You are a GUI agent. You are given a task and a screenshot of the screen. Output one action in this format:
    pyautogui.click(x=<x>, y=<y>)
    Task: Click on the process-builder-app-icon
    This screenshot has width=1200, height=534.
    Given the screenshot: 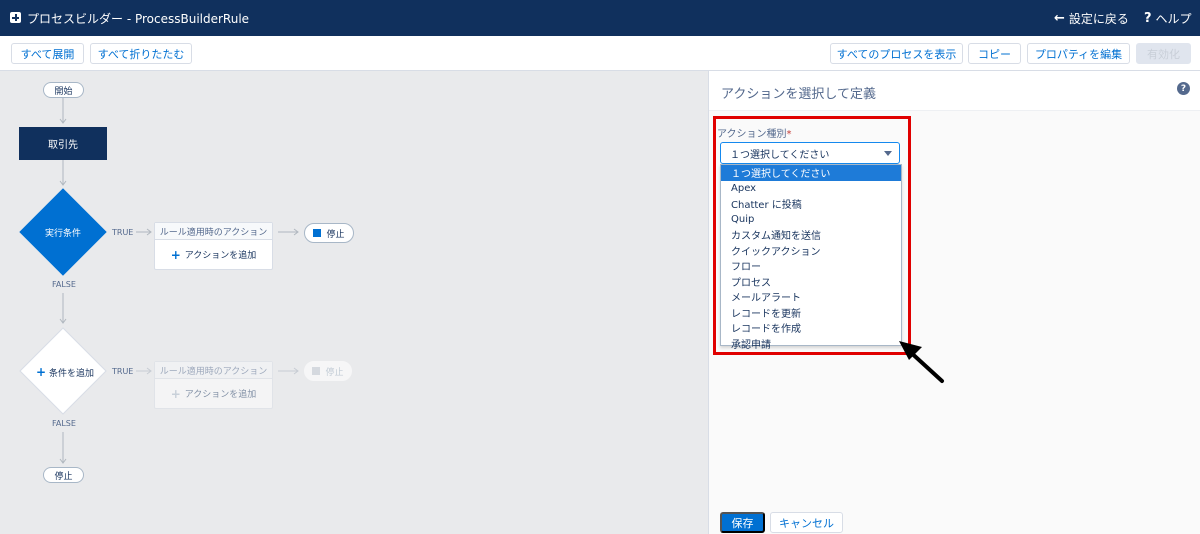 What is the action you would take?
    pyautogui.click(x=15, y=17)
    